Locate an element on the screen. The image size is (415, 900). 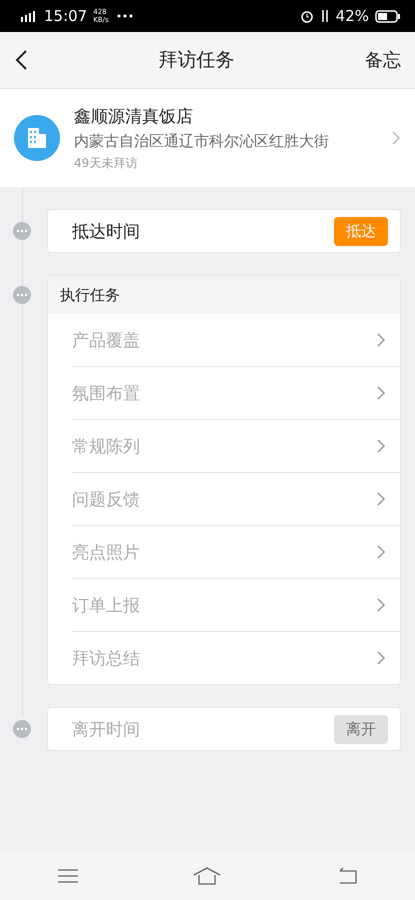
menu-icon is located at coordinates (68, 876).